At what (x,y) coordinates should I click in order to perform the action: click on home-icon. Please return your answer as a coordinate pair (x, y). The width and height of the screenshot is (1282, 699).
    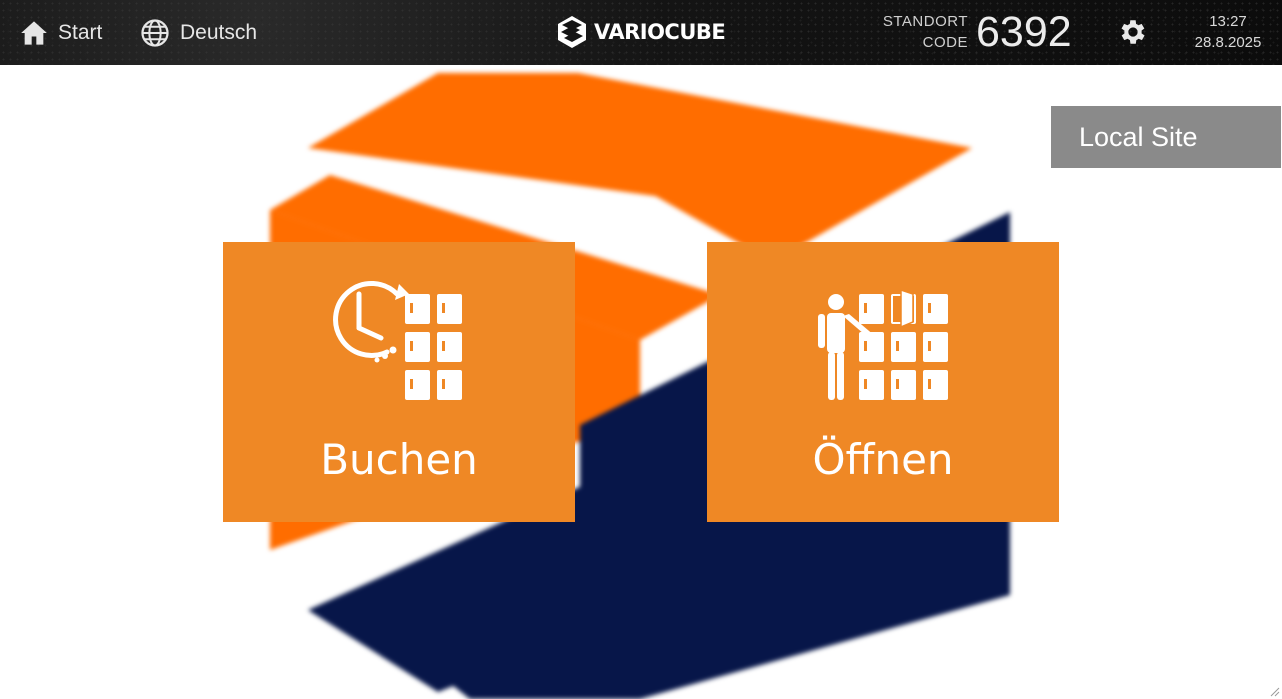
    Looking at the image, I should click on (34, 32).